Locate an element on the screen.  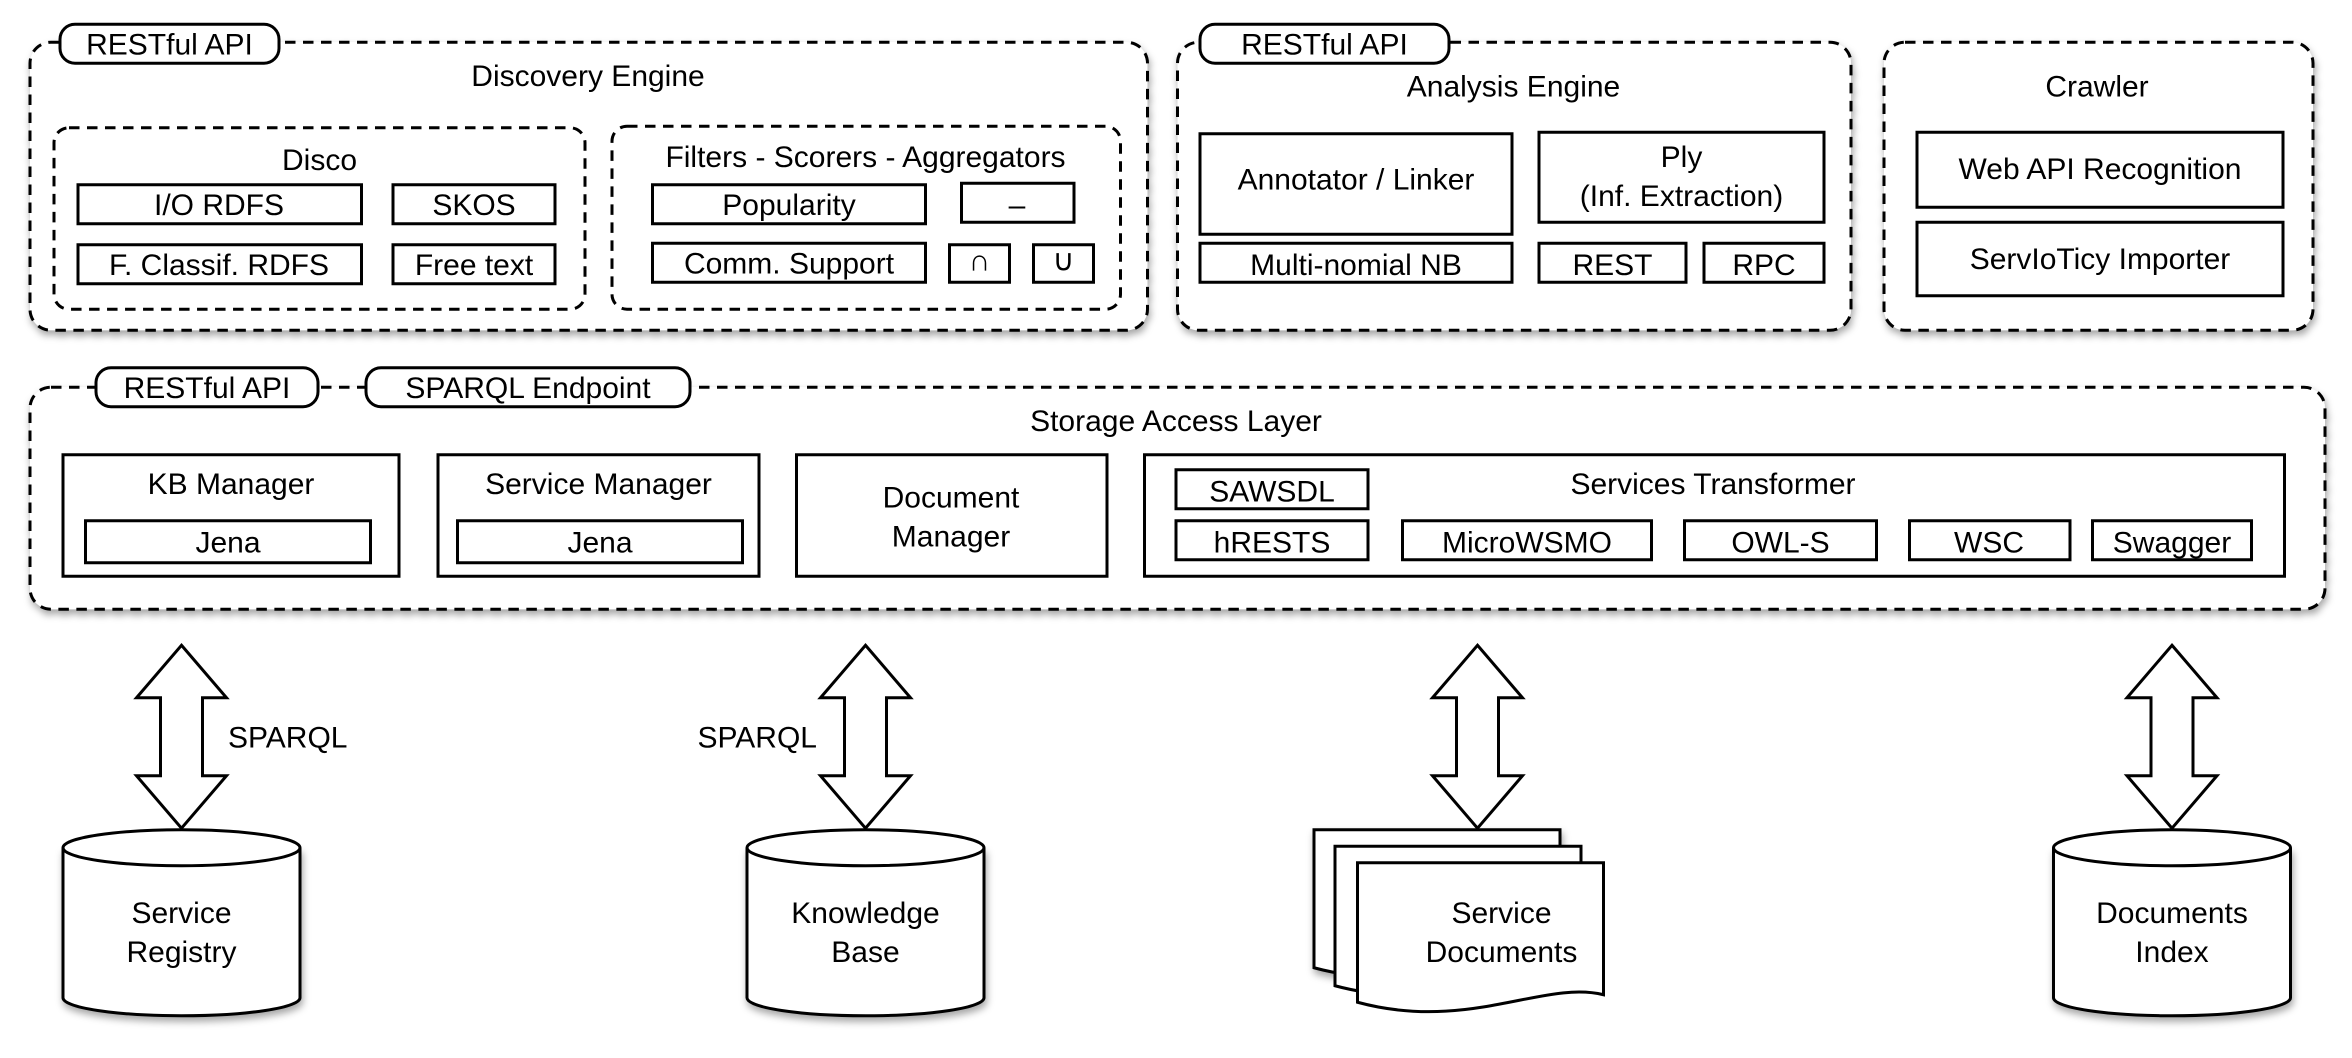
service-registry-database-icon: Service Registry is located at coordinates (181, 923).